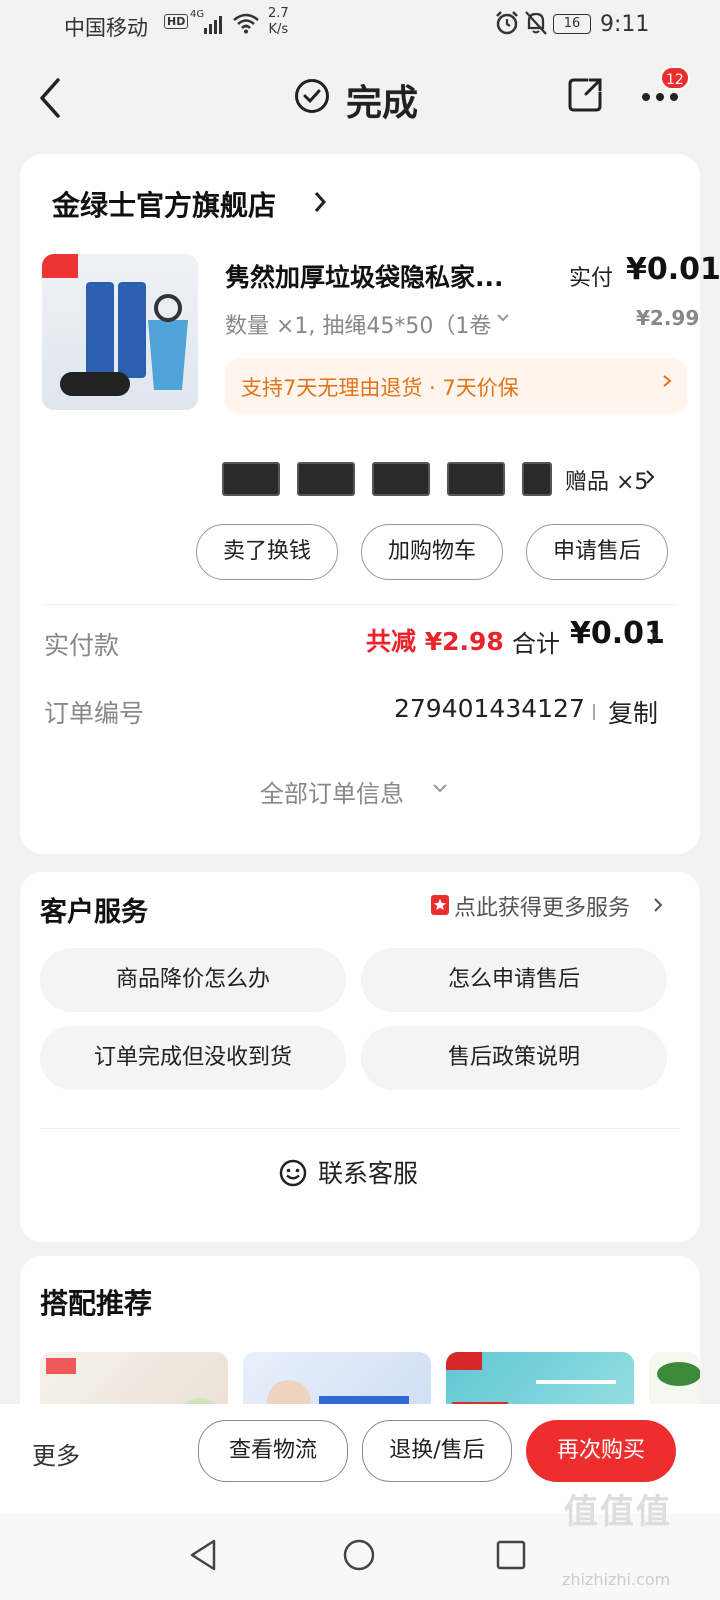 Image resolution: width=720 pixels, height=1600 pixels. I want to click on service-option: 订单完成但没收到货, so click(193, 1058).